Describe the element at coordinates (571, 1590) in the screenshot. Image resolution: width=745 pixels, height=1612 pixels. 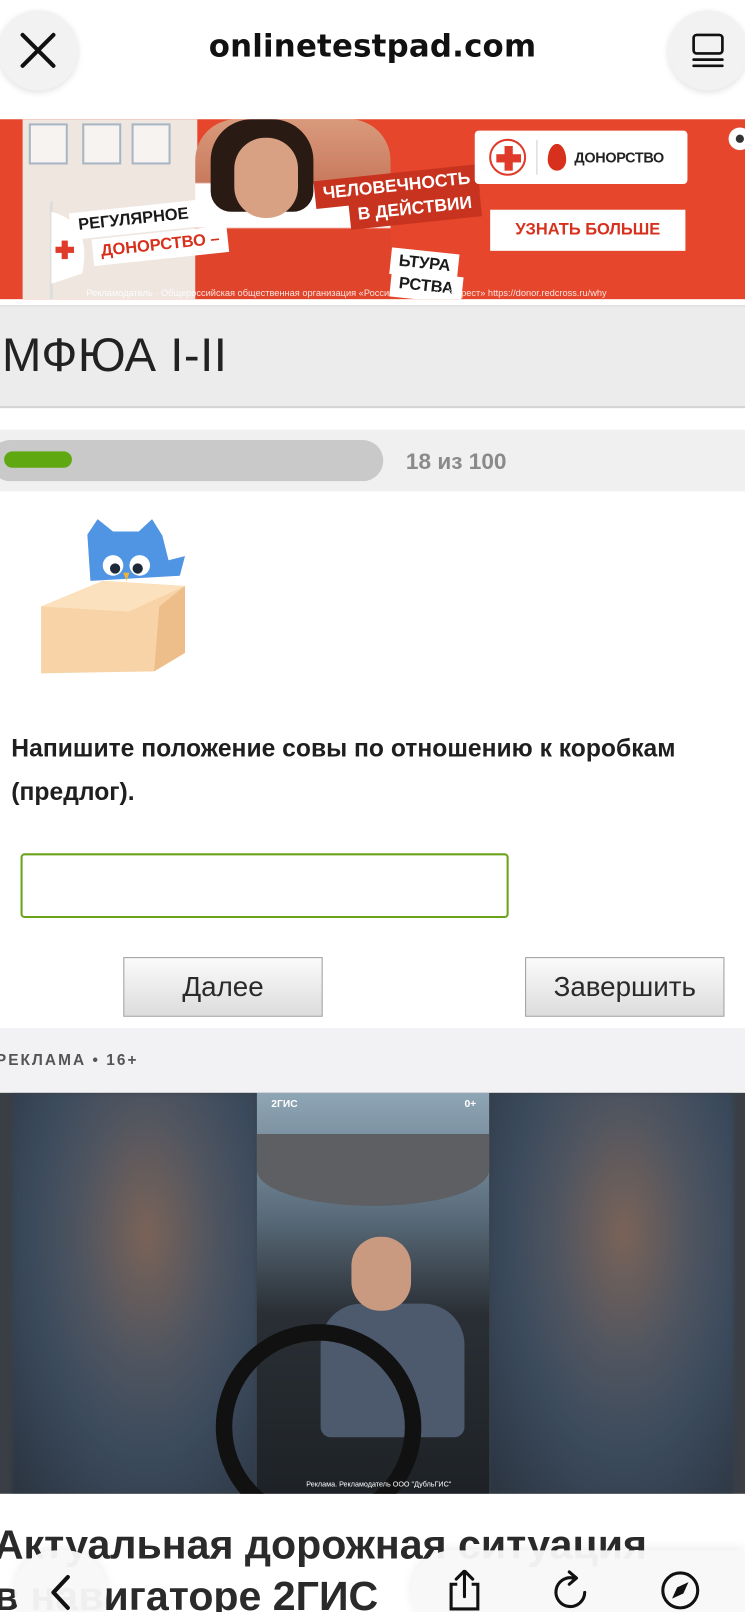
I see `reload-icon` at that location.